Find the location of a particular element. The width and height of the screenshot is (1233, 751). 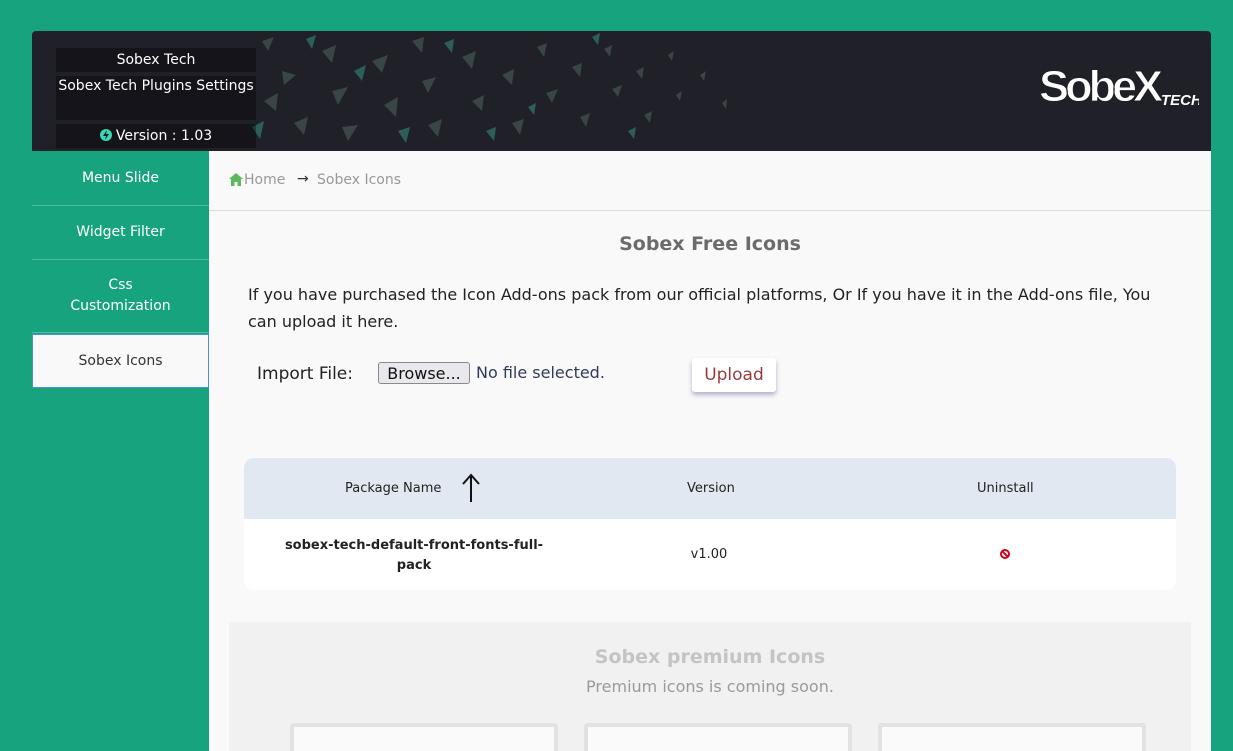

plugin-settings-title: Sobex Tech Plugins Settings is located at coordinates (156, 98).